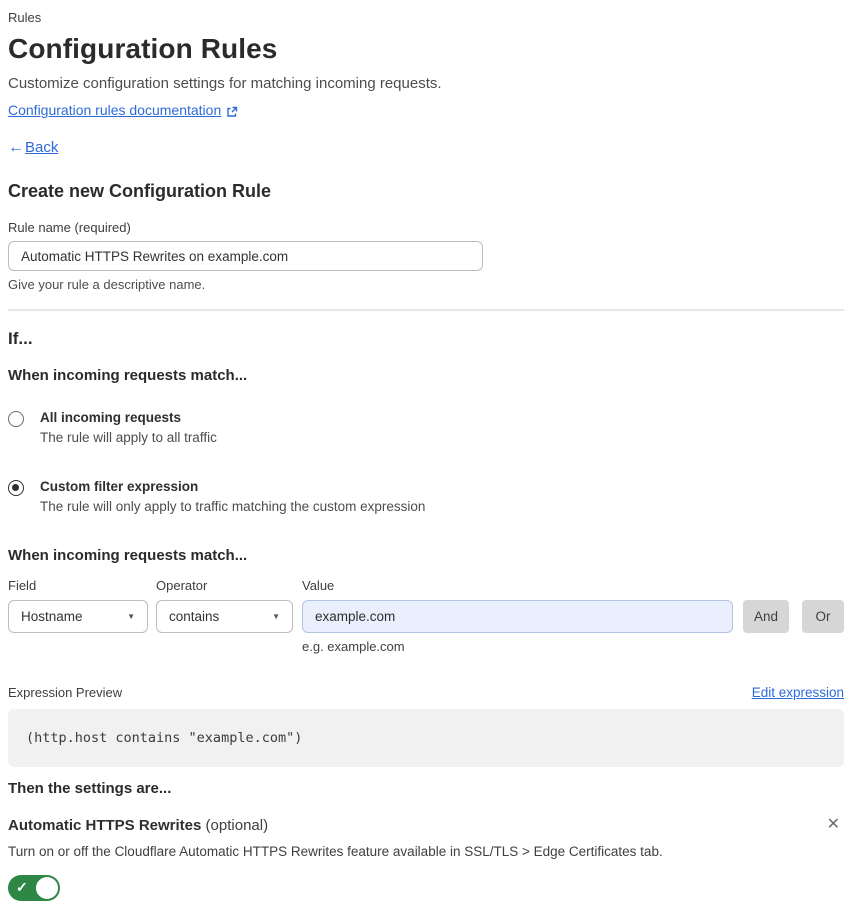 The width and height of the screenshot is (852, 911). Describe the element at coordinates (224, 616) in the screenshot. I see `operator-select: contains ▼` at that location.